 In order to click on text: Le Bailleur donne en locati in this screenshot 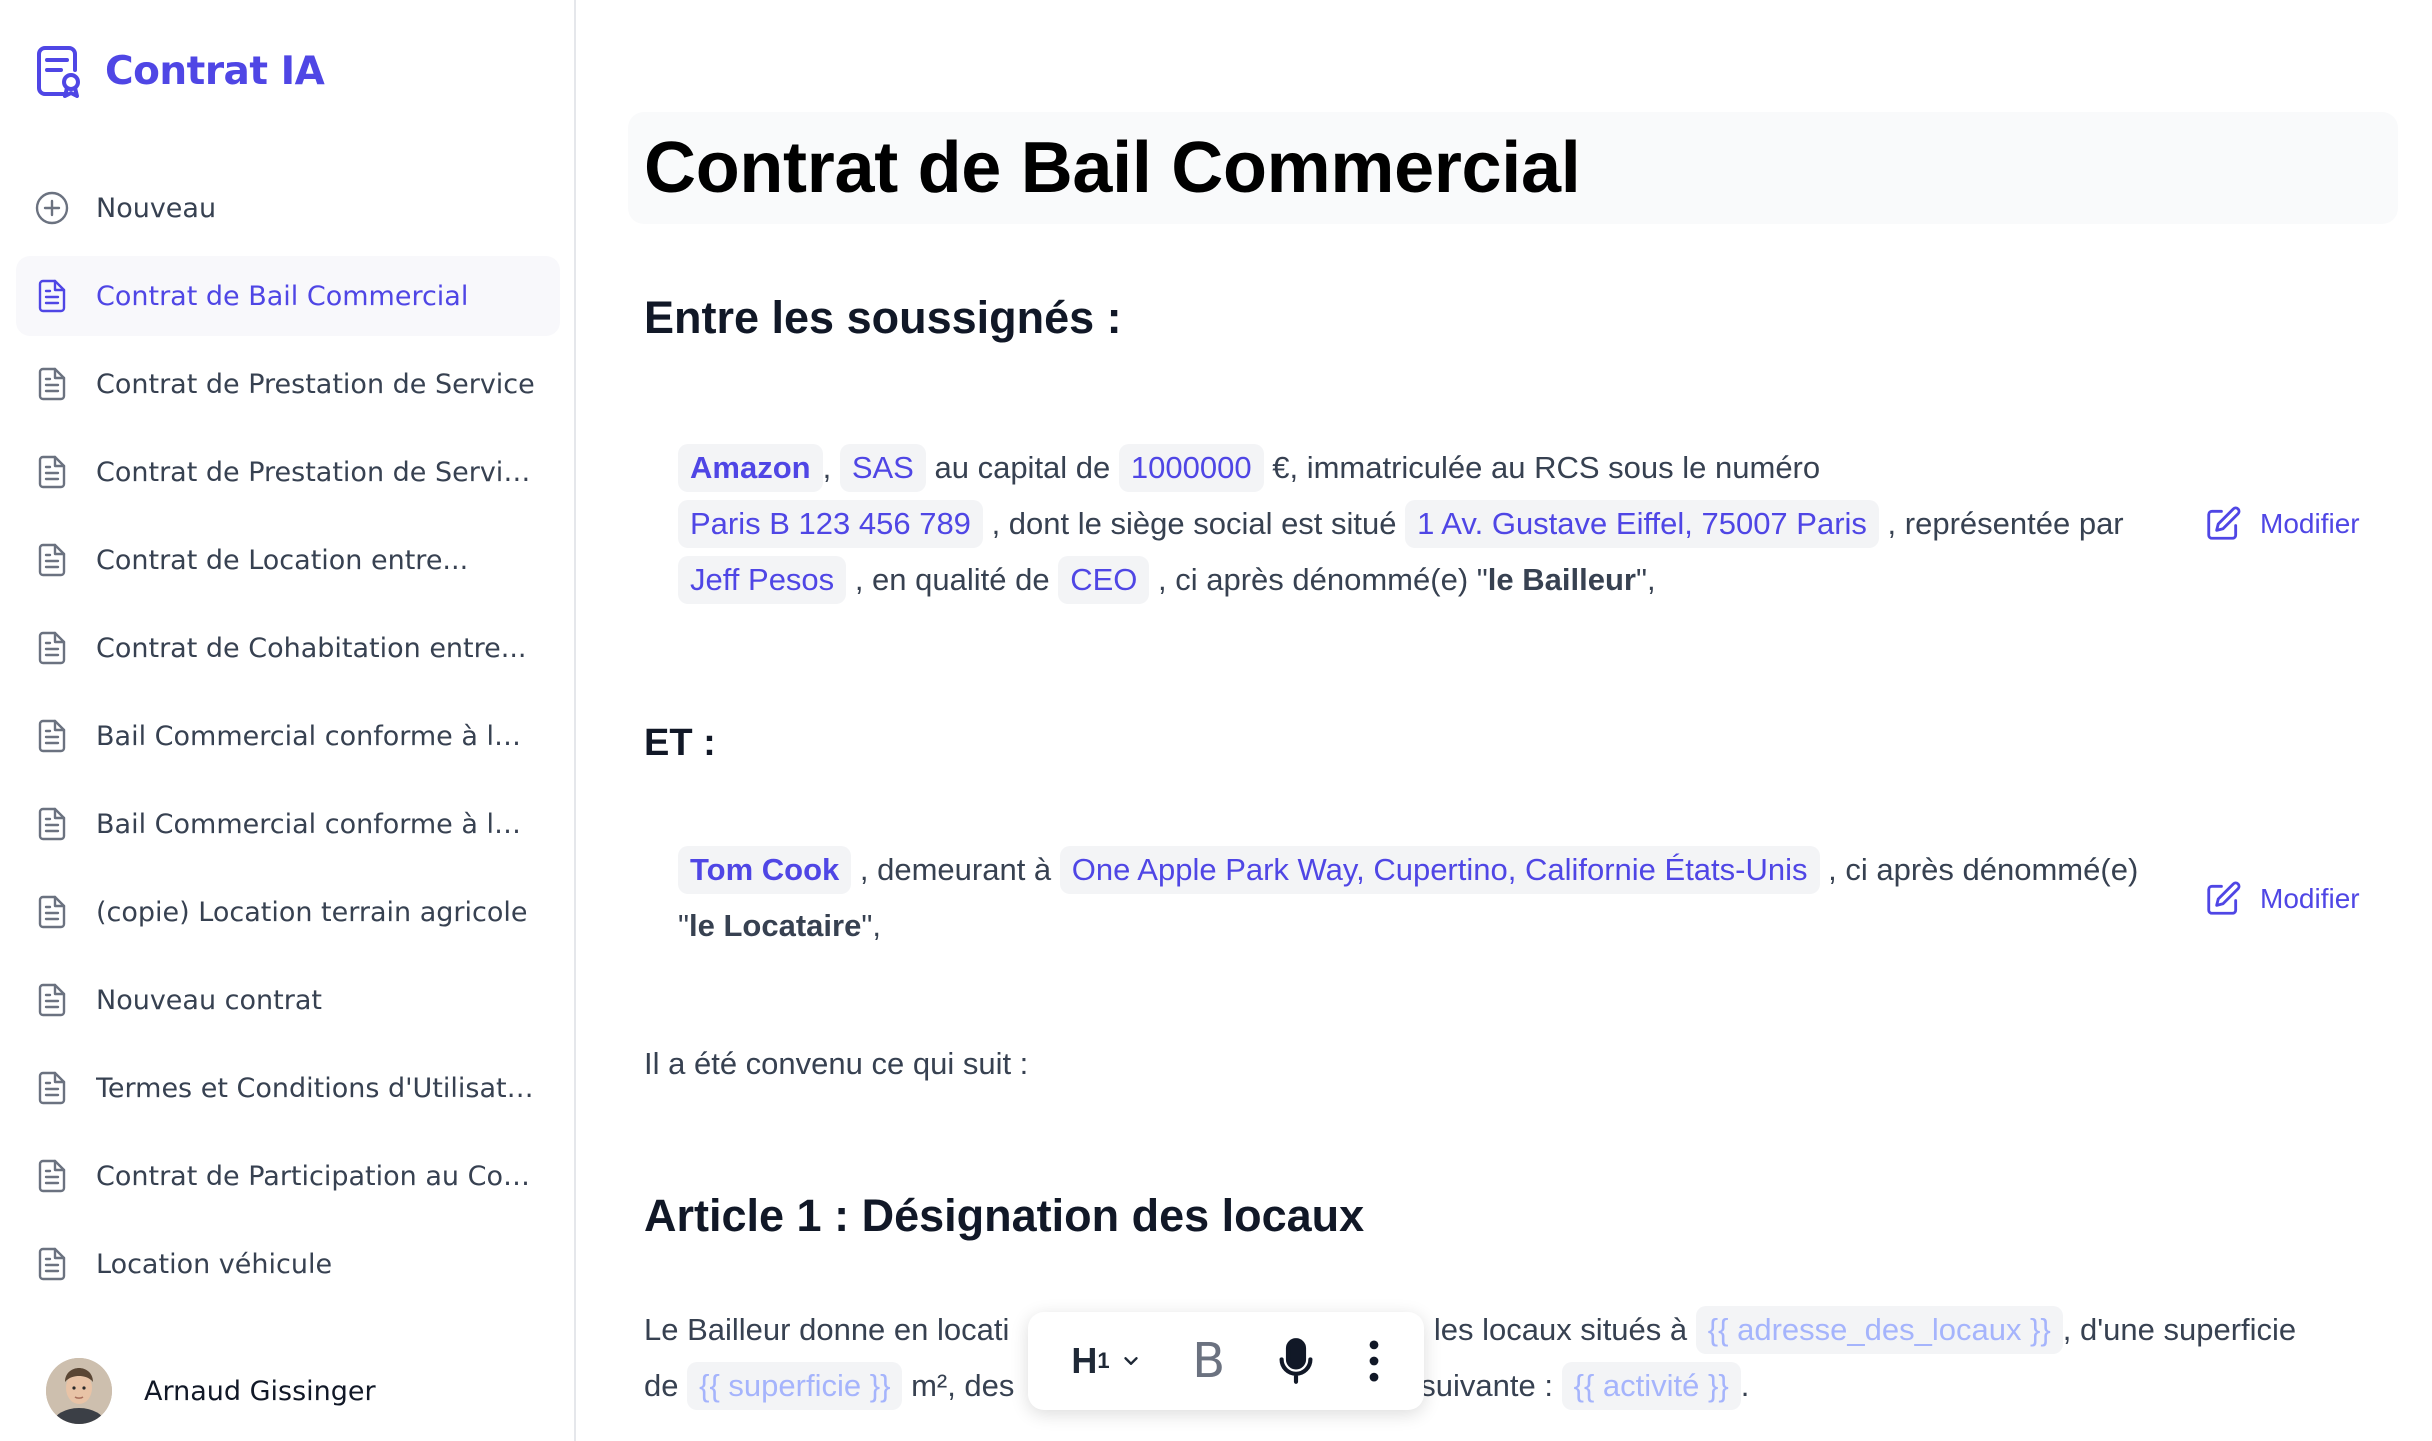, I will do `click(827, 1329)`.